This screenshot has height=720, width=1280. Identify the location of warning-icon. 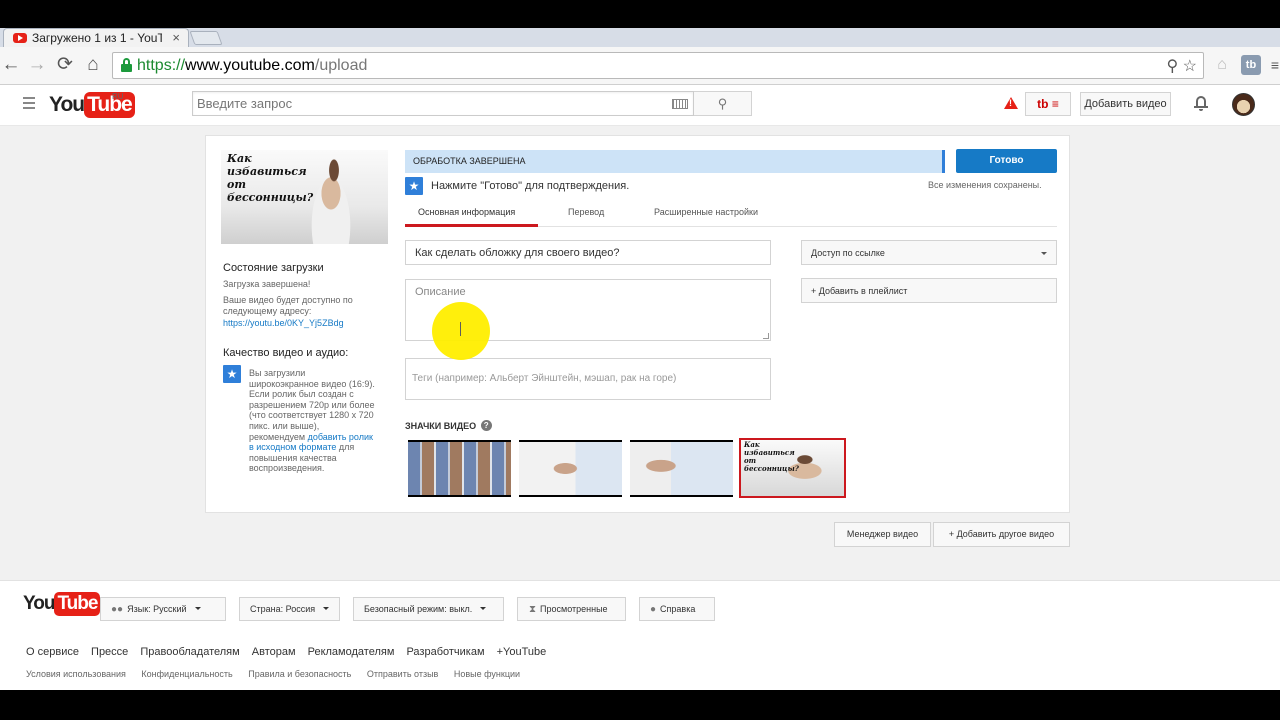
(1011, 103).